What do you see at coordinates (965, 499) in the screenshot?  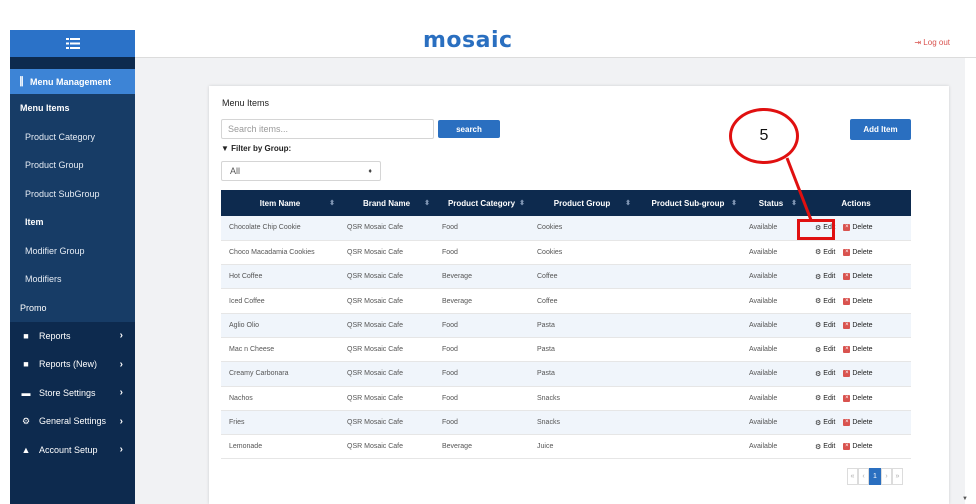 I see `scroll-down-icon: ▼` at bounding box center [965, 499].